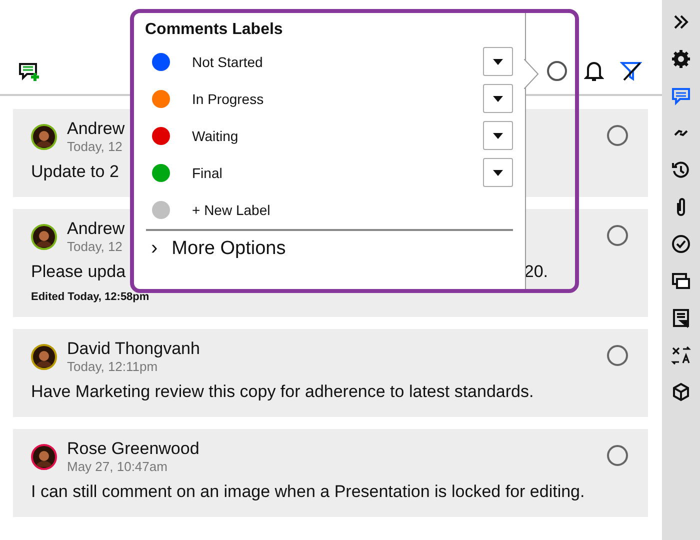 This screenshot has height=540, width=700. I want to click on label-name: Final, so click(207, 172).